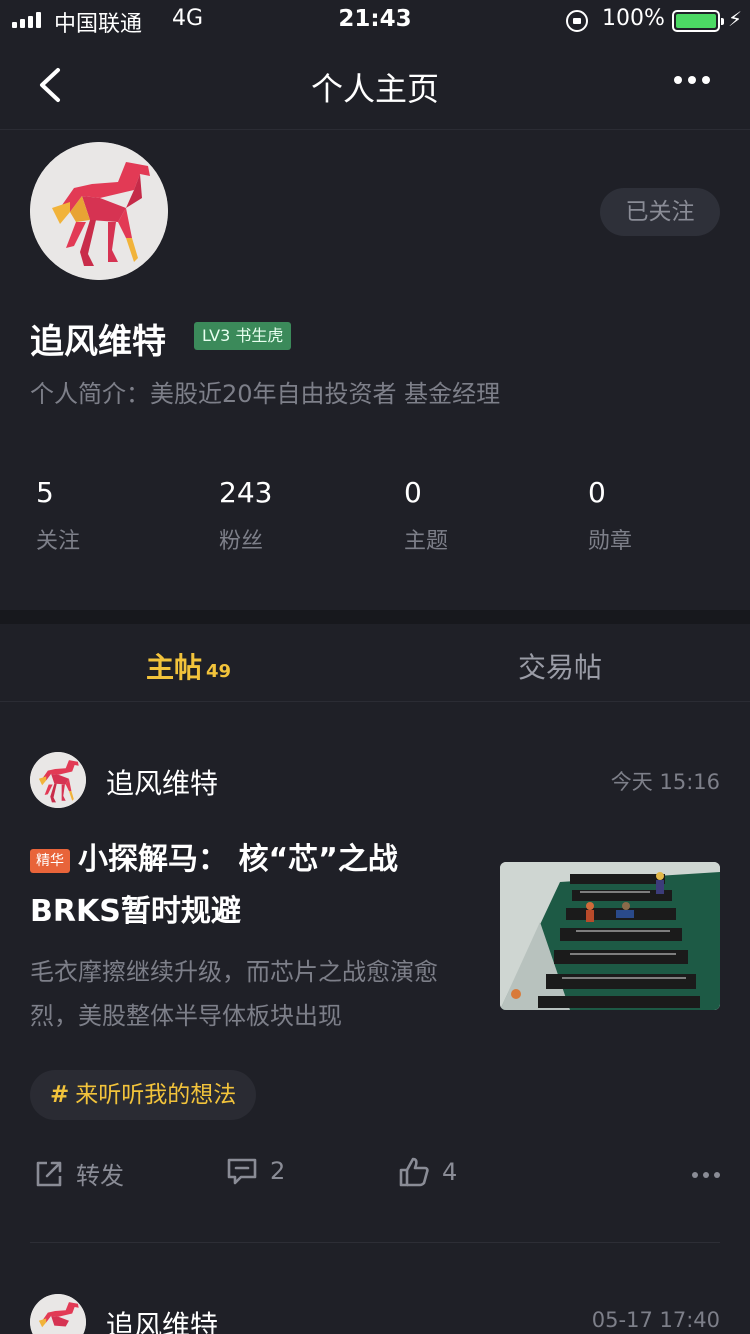  I want to click on circuit-board-image, so click(610, 936).